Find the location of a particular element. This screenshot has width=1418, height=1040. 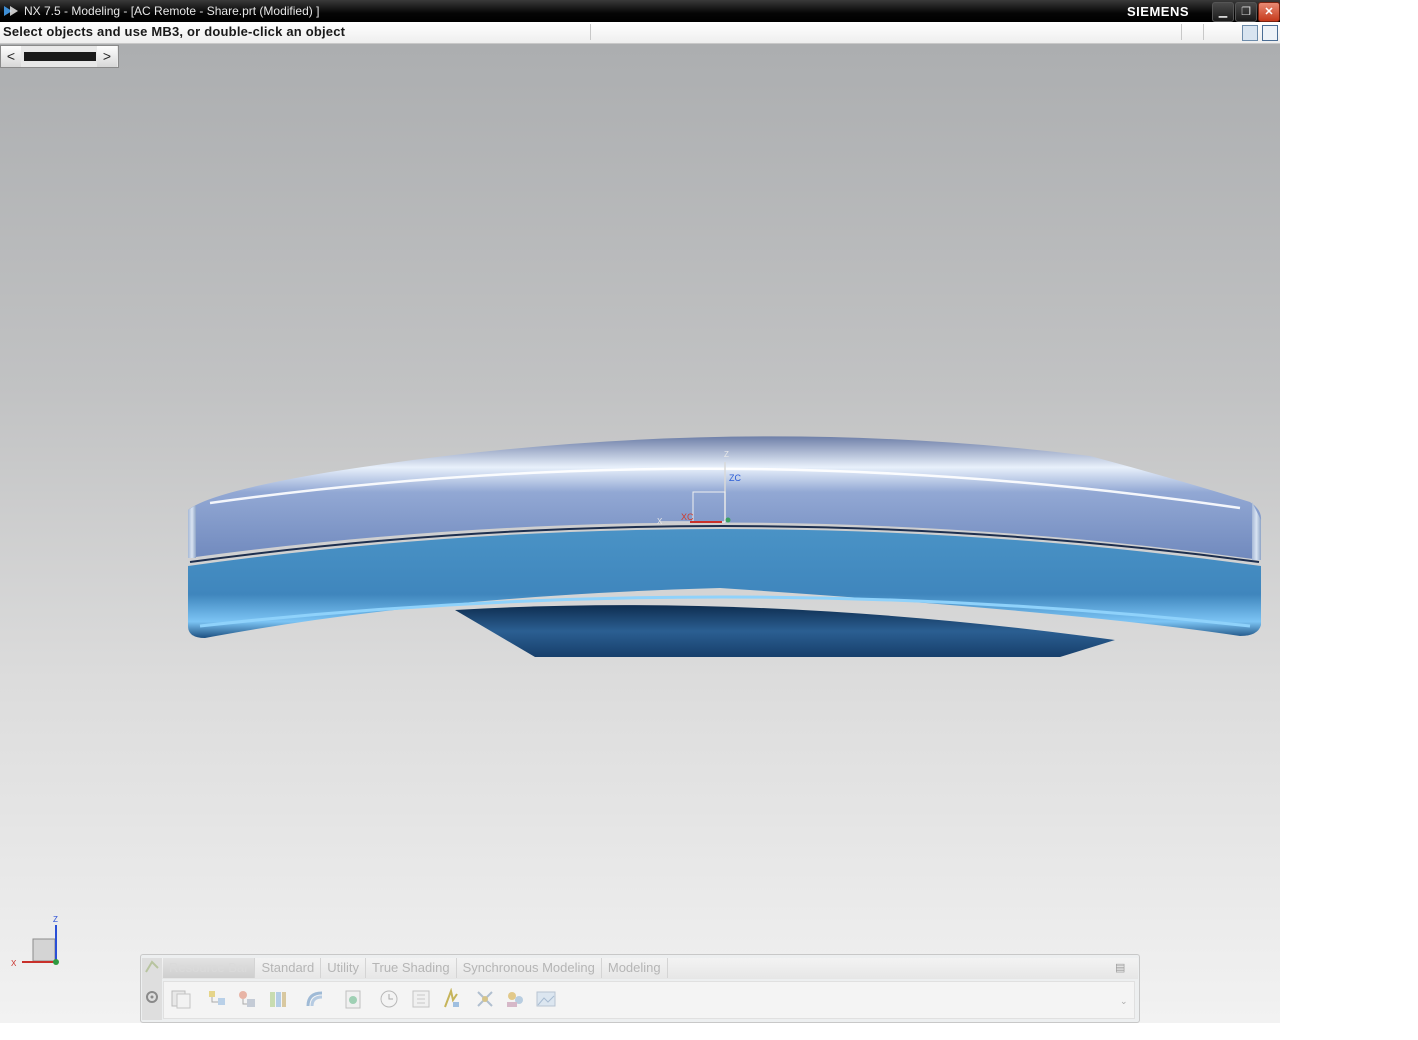

view-nav-strip: < > is located at coordinates (59, 56).